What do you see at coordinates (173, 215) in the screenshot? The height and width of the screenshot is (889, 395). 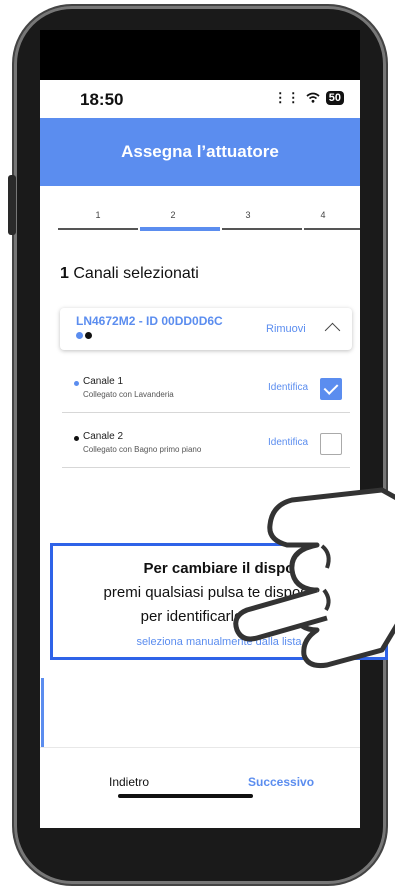 I see `step-2: 2` at bounding box center [173, 215].